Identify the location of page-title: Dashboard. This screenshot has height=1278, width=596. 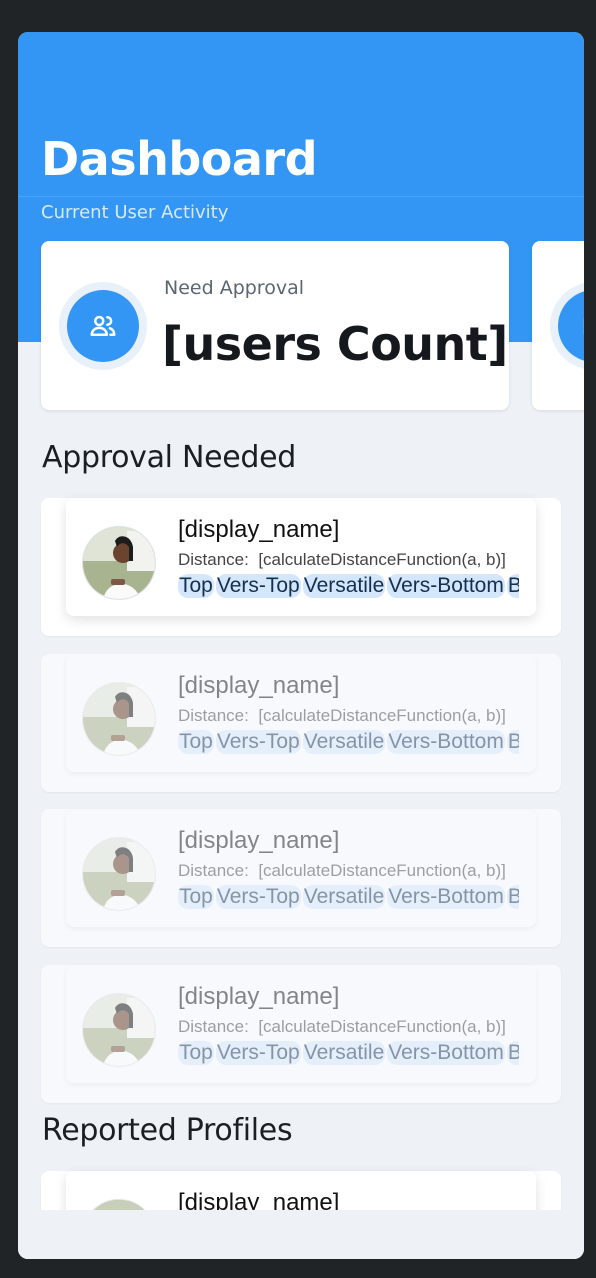
(179, 159).